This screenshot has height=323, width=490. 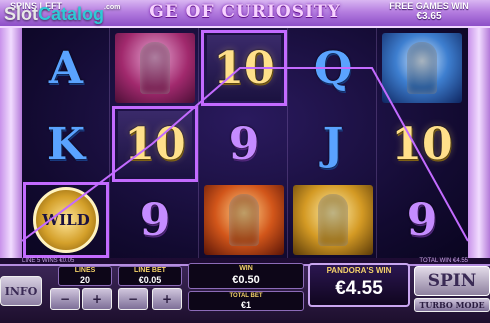 What do you see at coordinates (150, 270) in the screenshot?
I see `line-bet-label: LINE BET` at bounding box center [150, 270].